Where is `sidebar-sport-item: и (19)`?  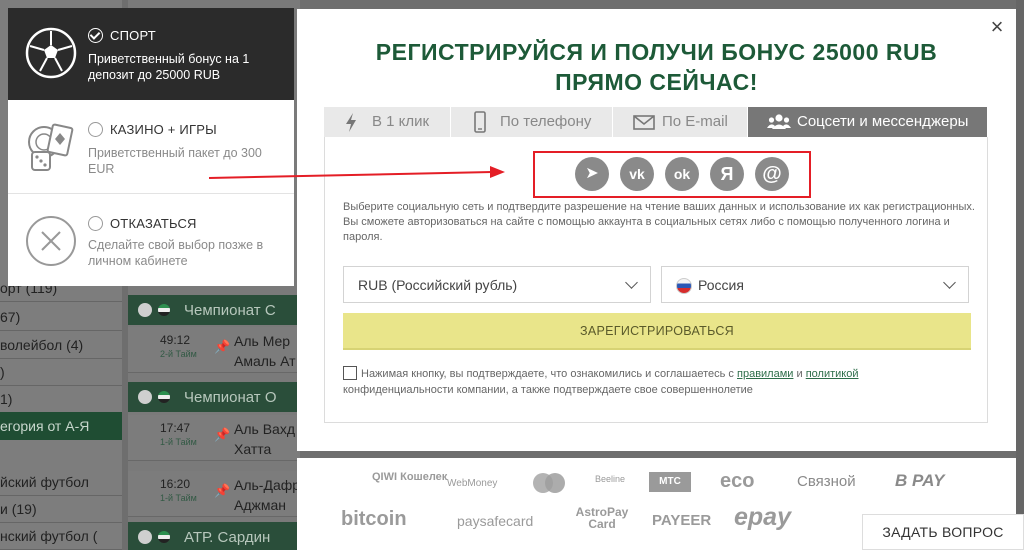
sidebar-sport-item: и (19) is located at coordinates (61, 510).